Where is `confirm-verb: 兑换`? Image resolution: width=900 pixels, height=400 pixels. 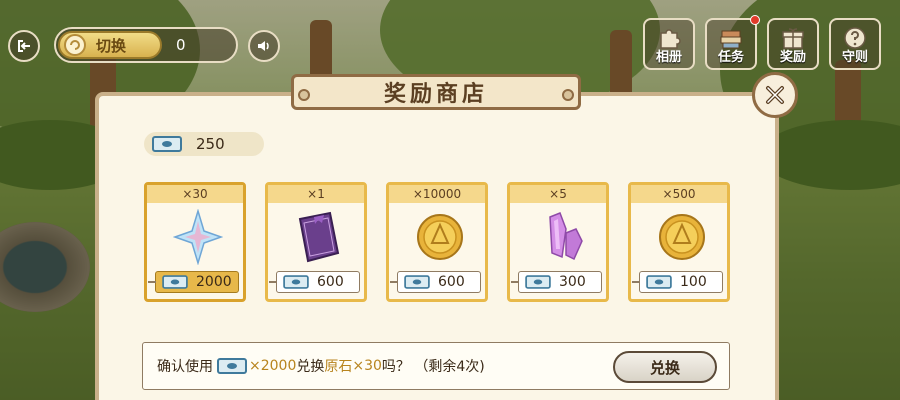
confirm-verb: 兑换 is located at coordinates (310, 367).